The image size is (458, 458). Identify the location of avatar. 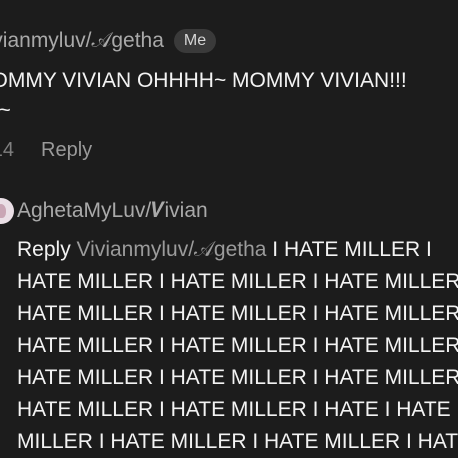
(7, 211).